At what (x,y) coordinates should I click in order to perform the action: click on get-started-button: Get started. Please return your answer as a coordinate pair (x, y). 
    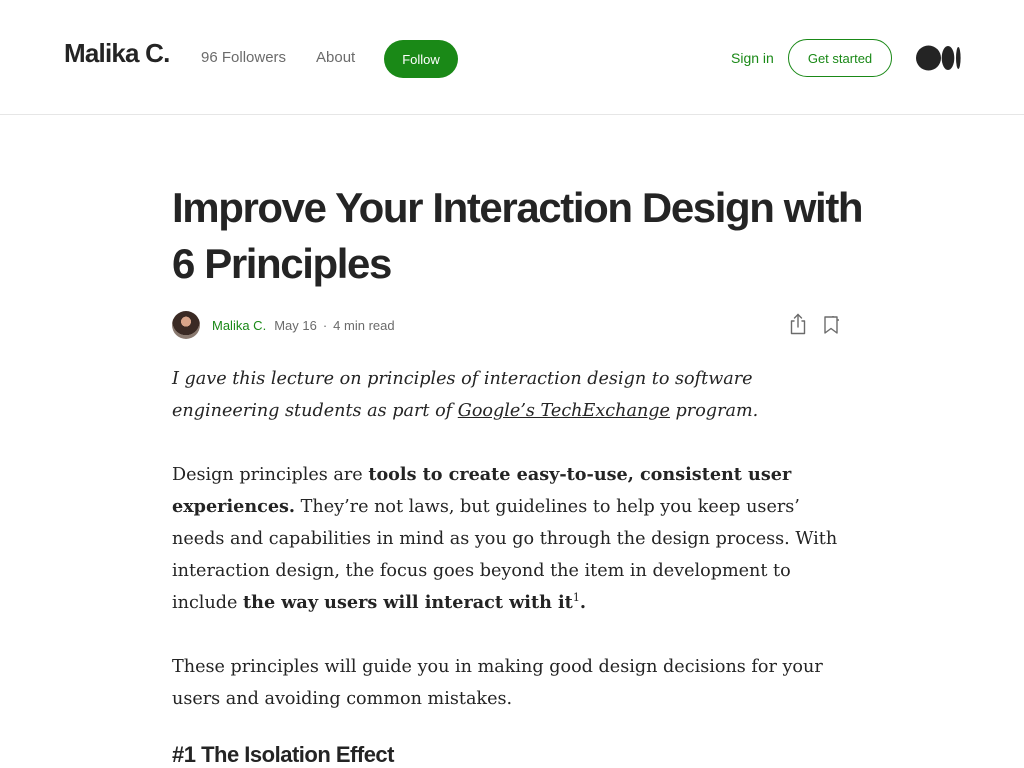
    Looking at the image, I should click on (840, 58).